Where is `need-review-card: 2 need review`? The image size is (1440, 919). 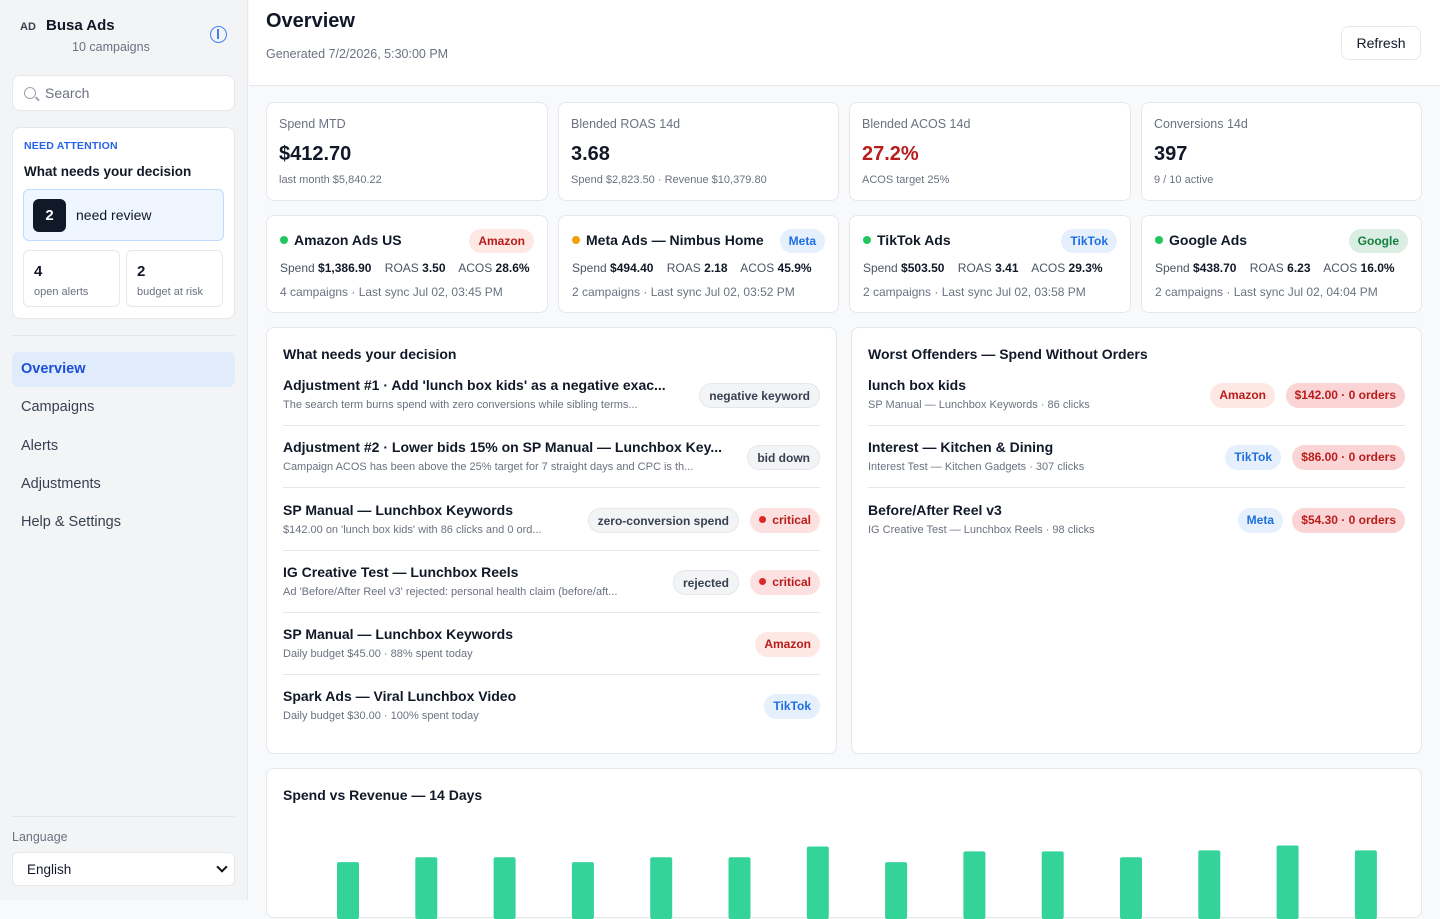
need-review-card: 2 need review is located at coordinates (123, 215).